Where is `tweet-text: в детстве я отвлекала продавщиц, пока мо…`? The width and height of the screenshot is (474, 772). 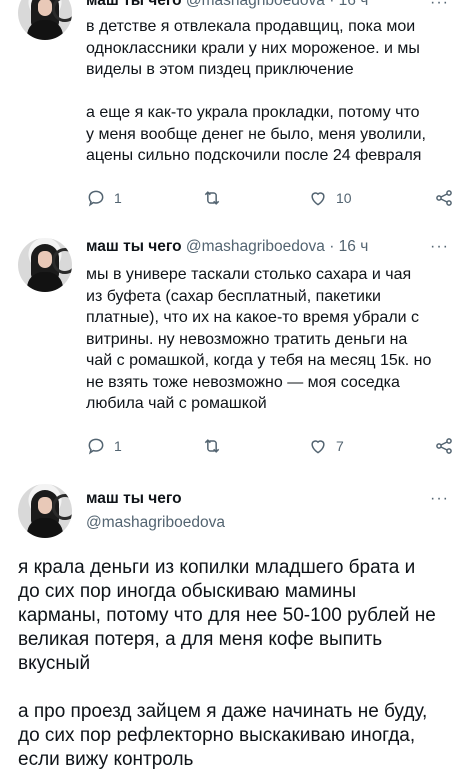
tweet-text: в детстве я отвлекала продавщиц, пока мо… is located at coordinates (256, 91).